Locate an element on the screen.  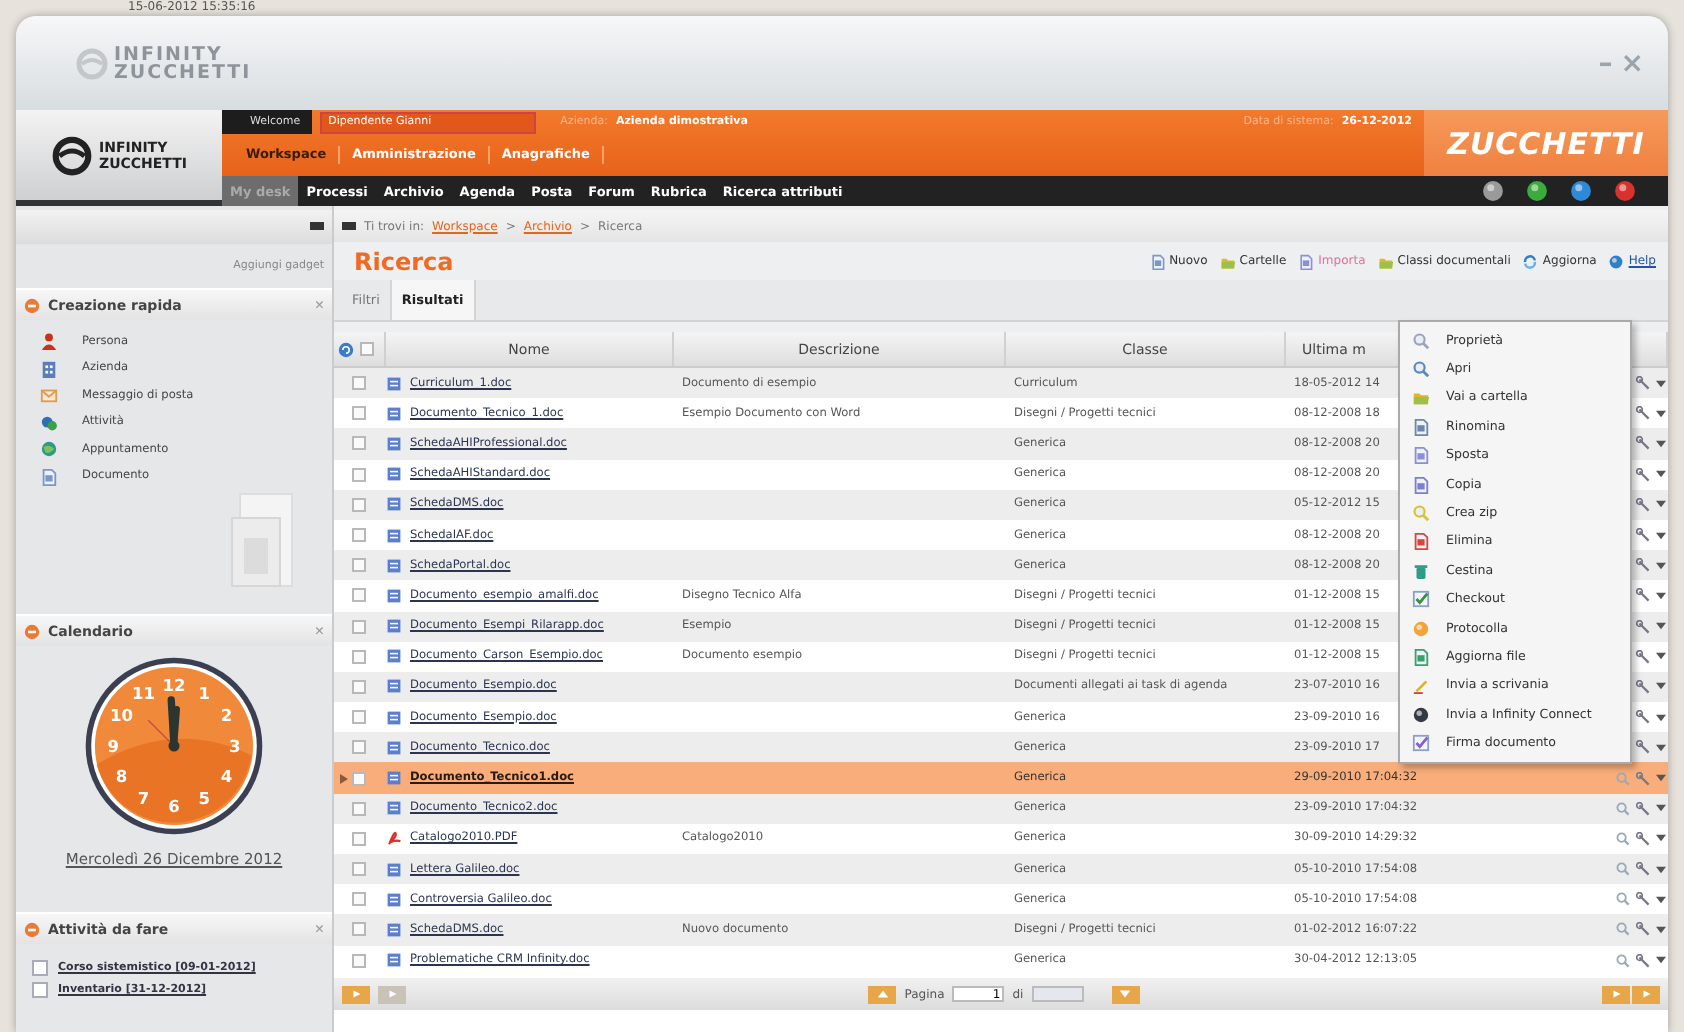
clock-numeral: 12 is located at coordinates (174, 684).